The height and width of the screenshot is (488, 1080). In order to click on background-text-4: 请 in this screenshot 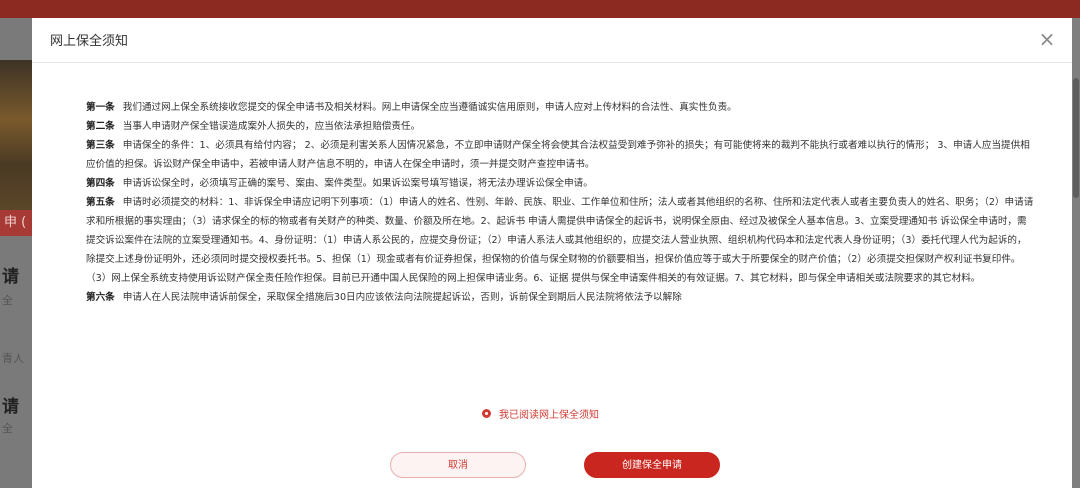, I will do `click(10, 407)`.